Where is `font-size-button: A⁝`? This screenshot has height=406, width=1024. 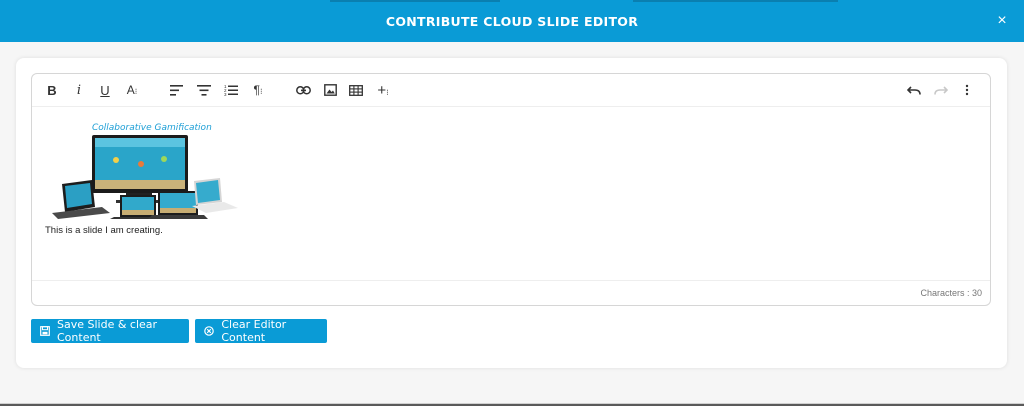
font-size-button: A⁝ is located at coordinates (132, 90).